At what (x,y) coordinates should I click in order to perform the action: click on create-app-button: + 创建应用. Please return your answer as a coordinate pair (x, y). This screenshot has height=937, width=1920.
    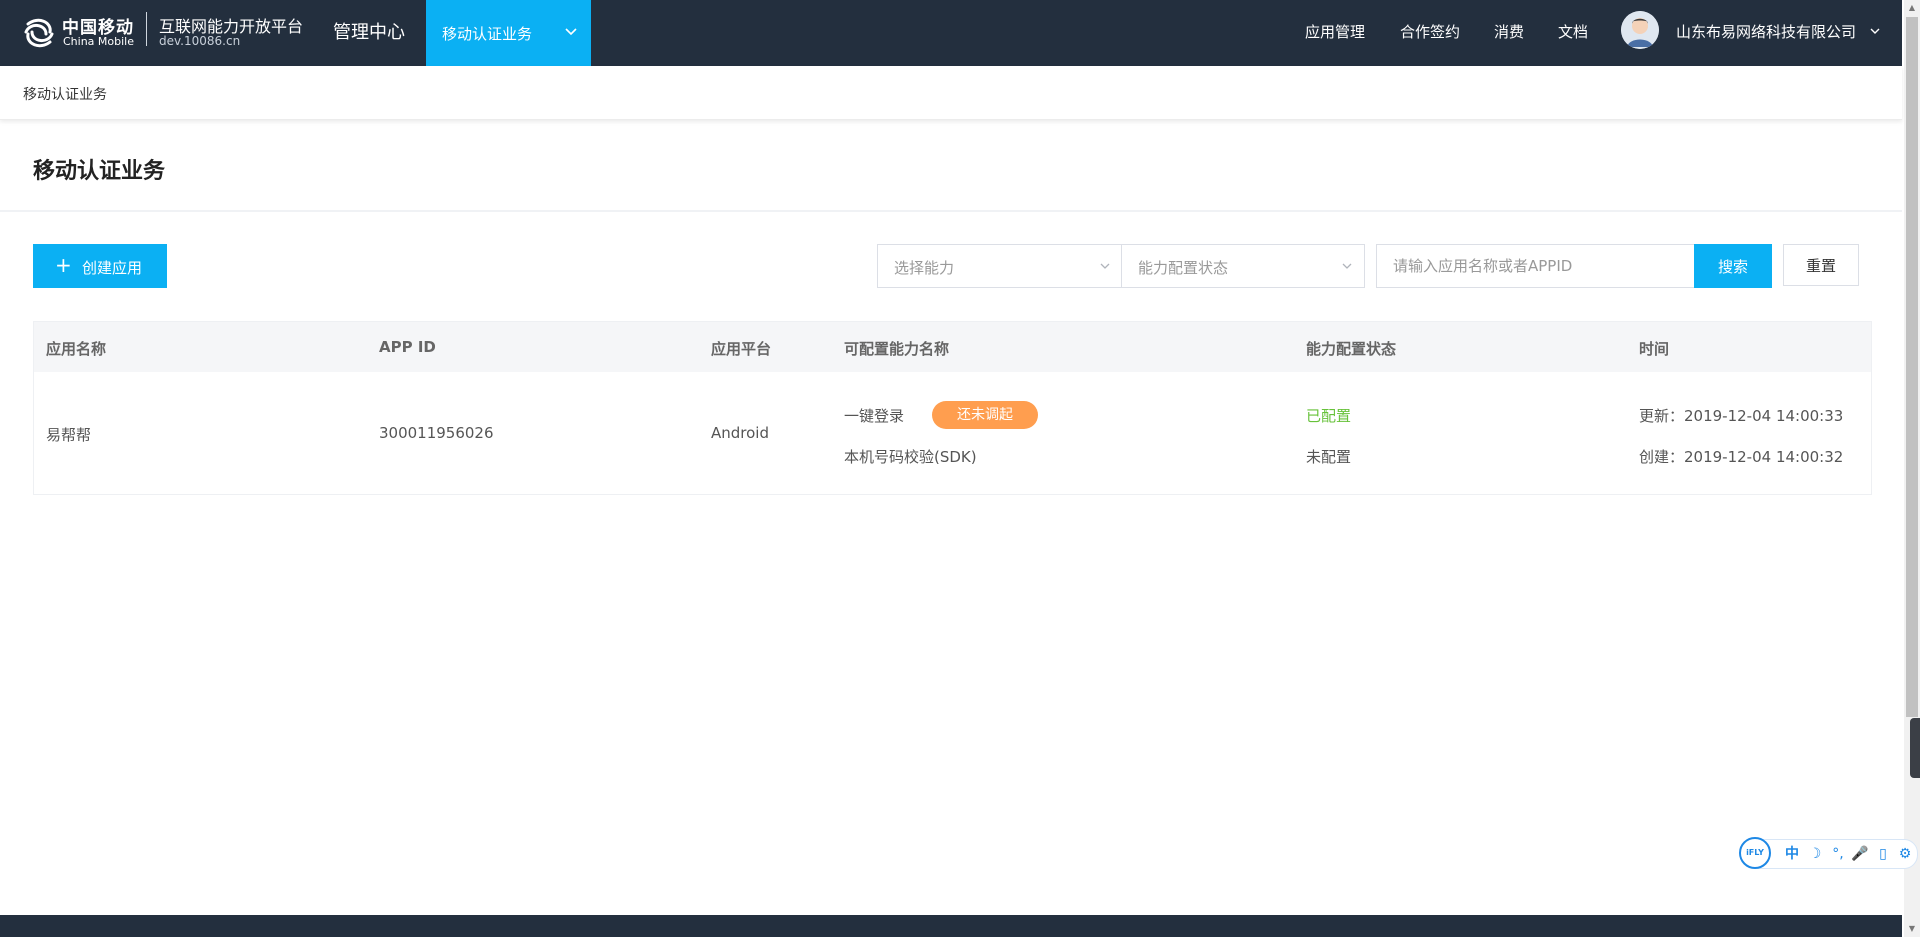
    Looking at the image, I should click on (100, 266).